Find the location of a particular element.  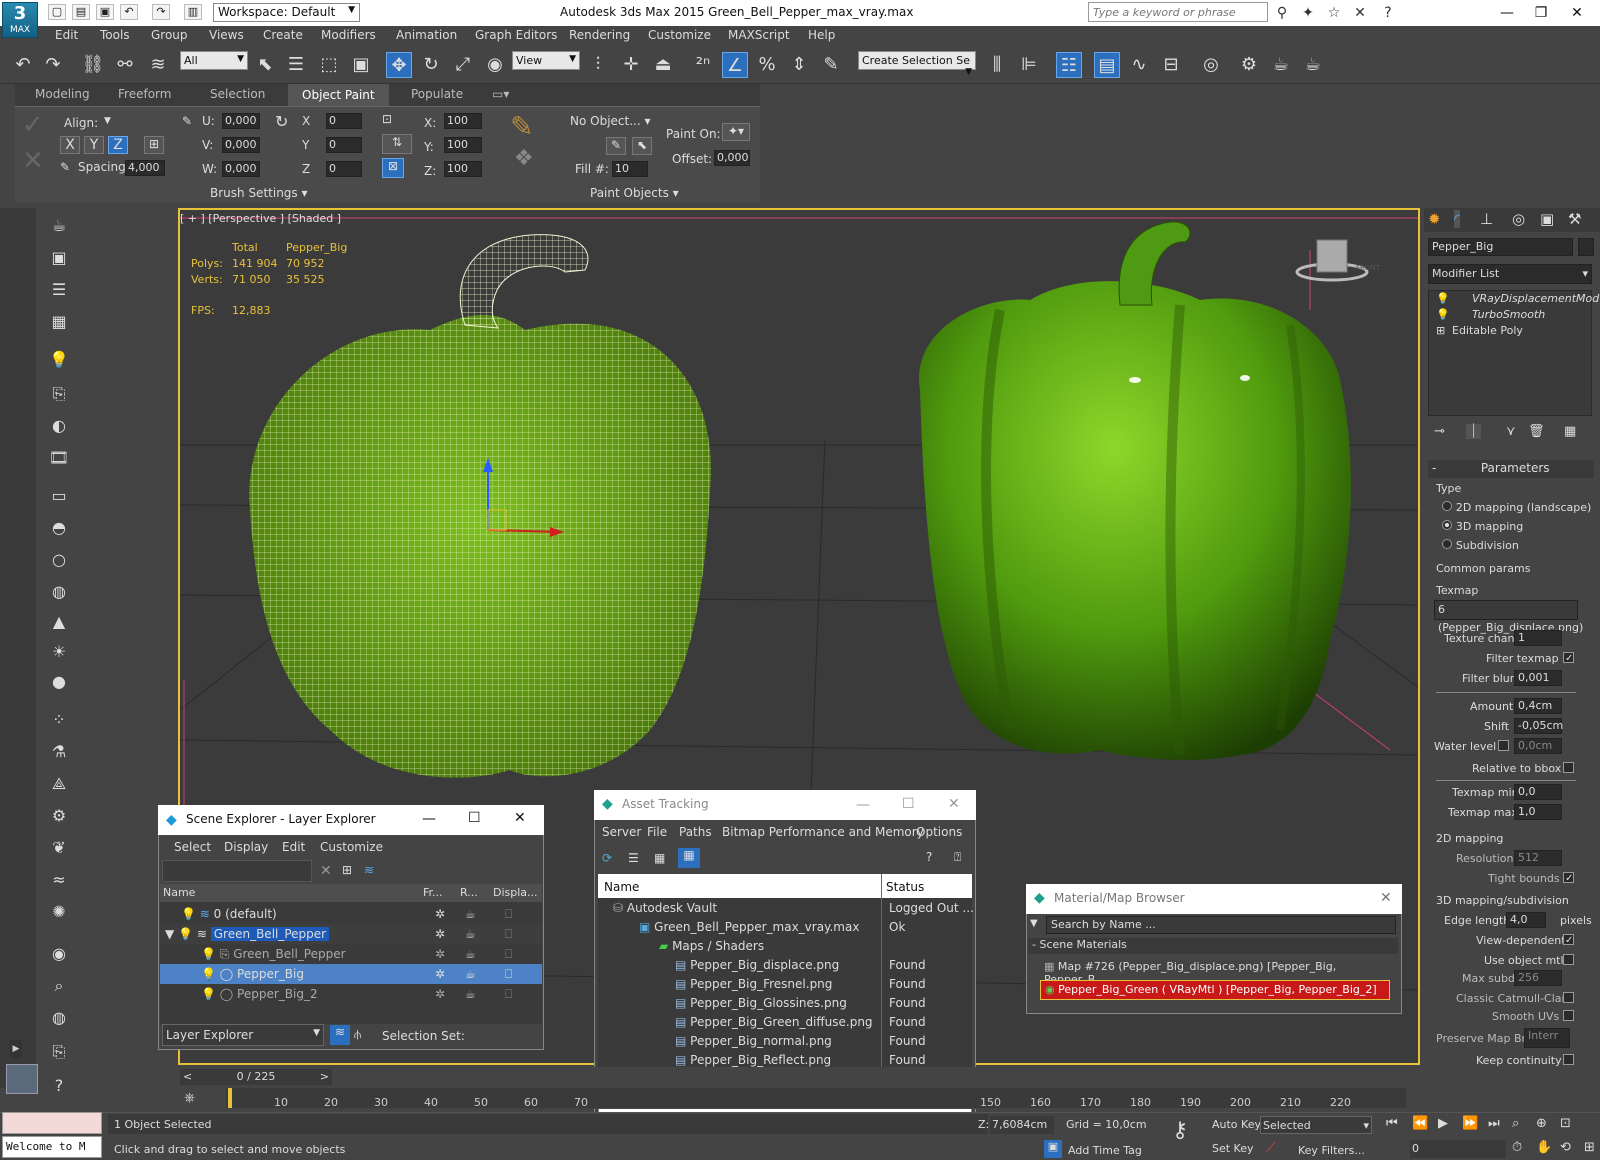

menu-views: Views is located at coordinates (226, 35).